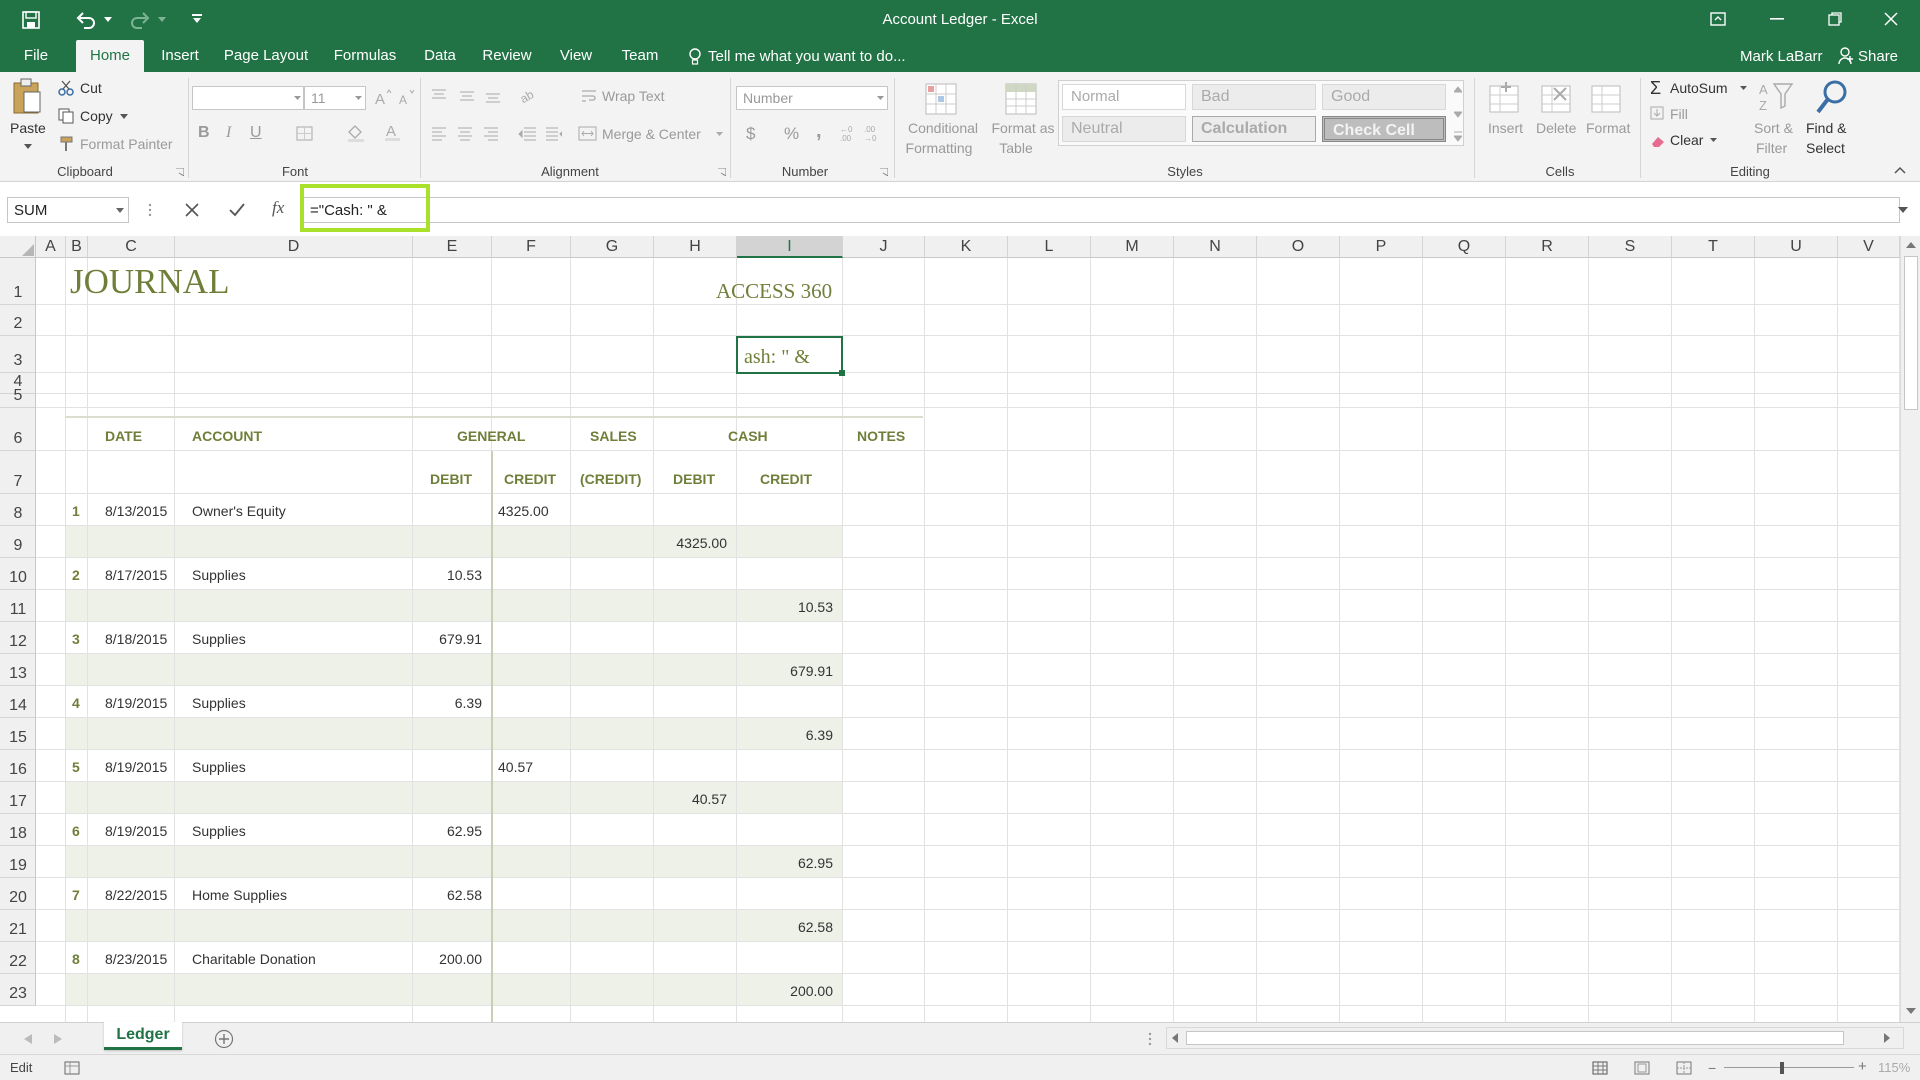 The height and width of the screenshot is (1080, 1920). I want to click on decrease-font-icon: A, so click(407, 97).